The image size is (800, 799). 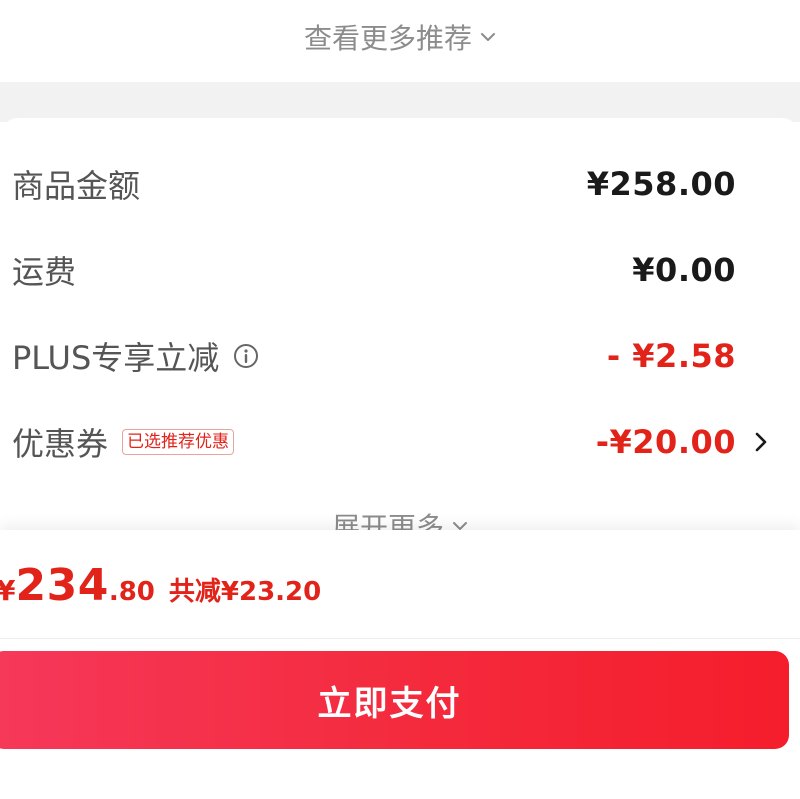 I want to click on plus-discount-label-group: PLUS专享立减, so click(x=135, y=356).